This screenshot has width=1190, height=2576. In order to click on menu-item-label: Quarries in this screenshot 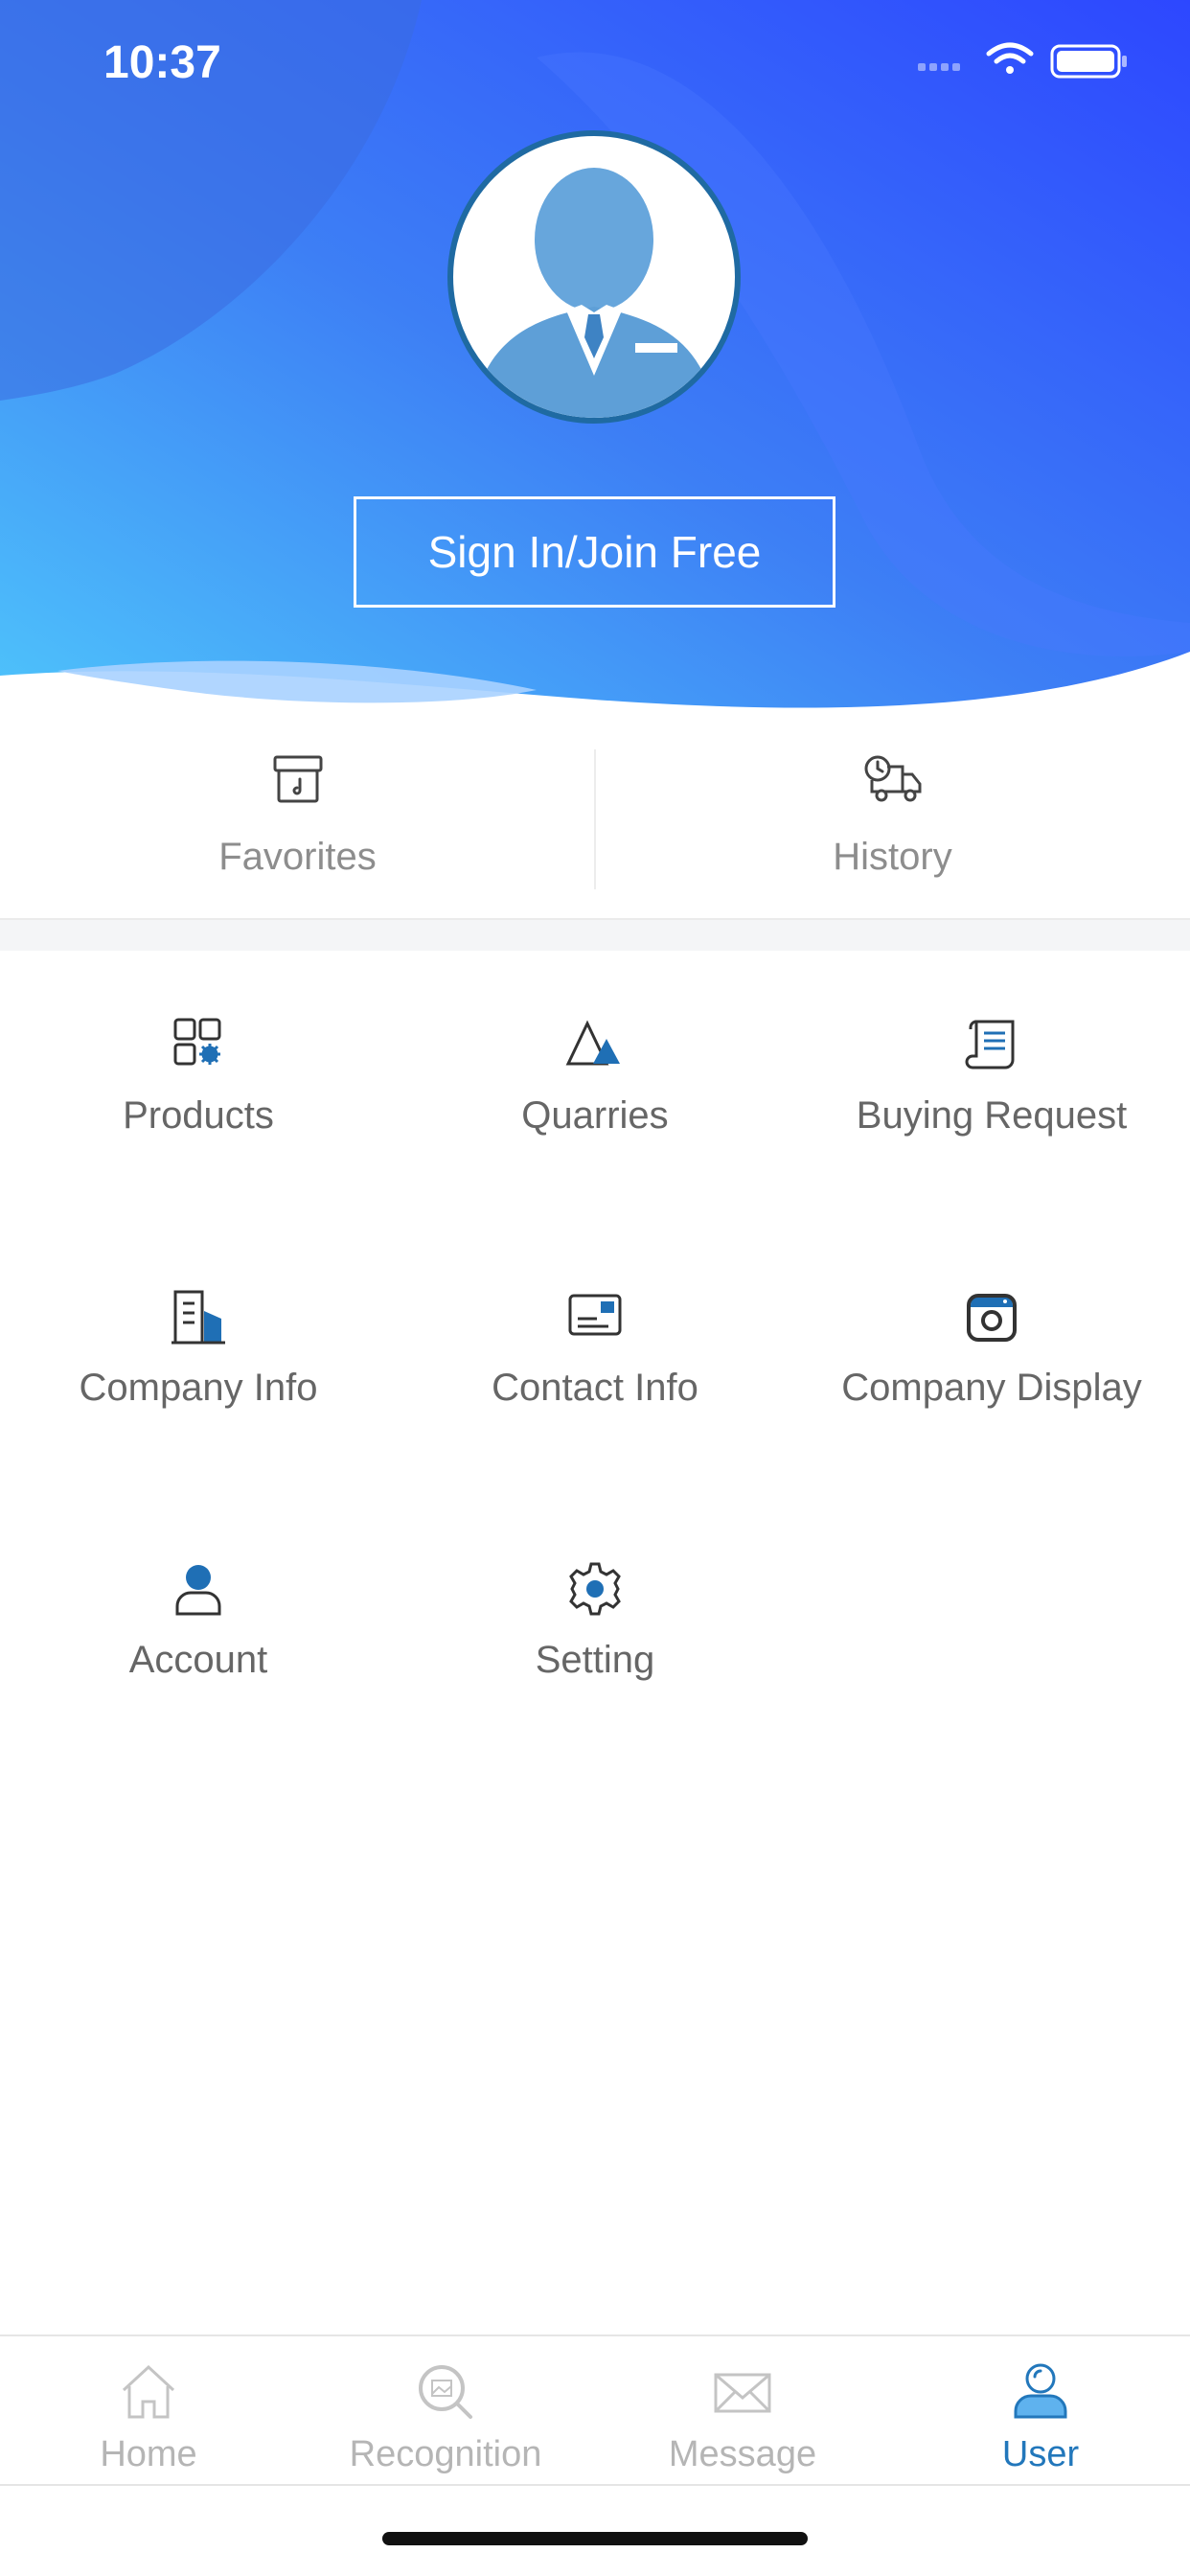, I will do `click(595, 1115)`.